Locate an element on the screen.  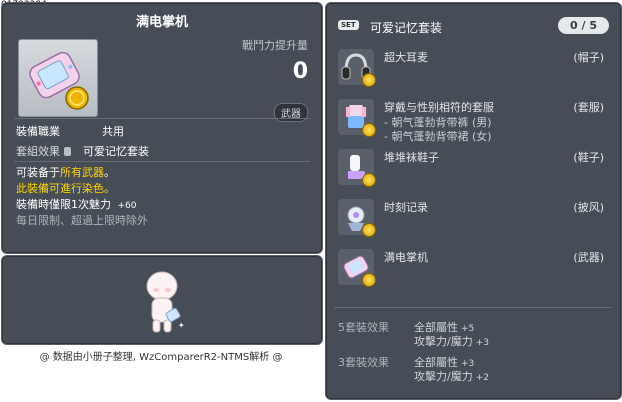
set-item-type: (武器) is located at coordinates (588, 257).